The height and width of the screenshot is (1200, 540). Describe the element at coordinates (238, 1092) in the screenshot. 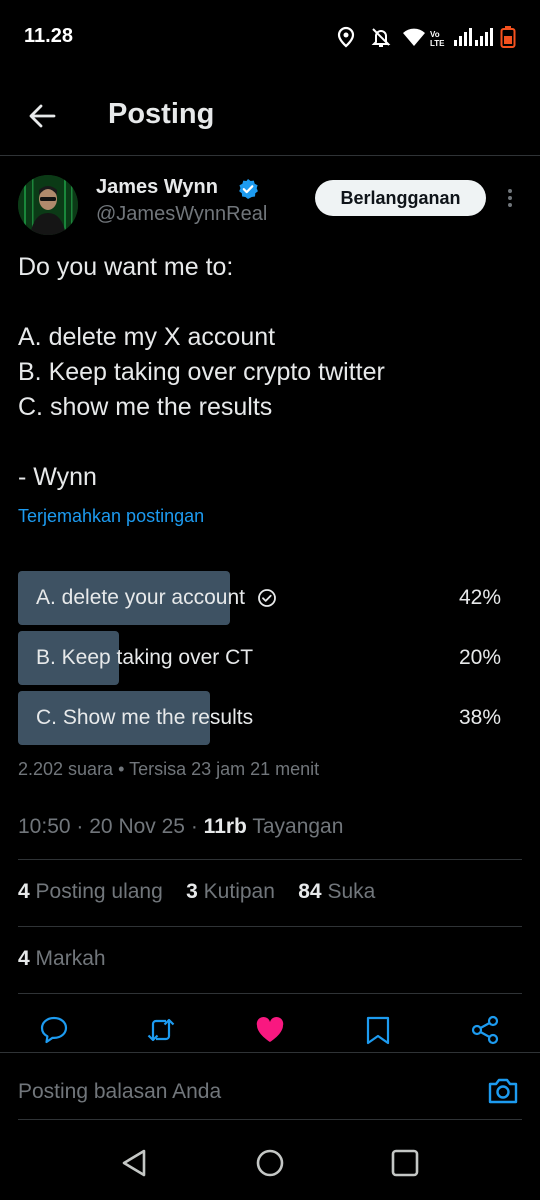

I see `reply-input` at that location.